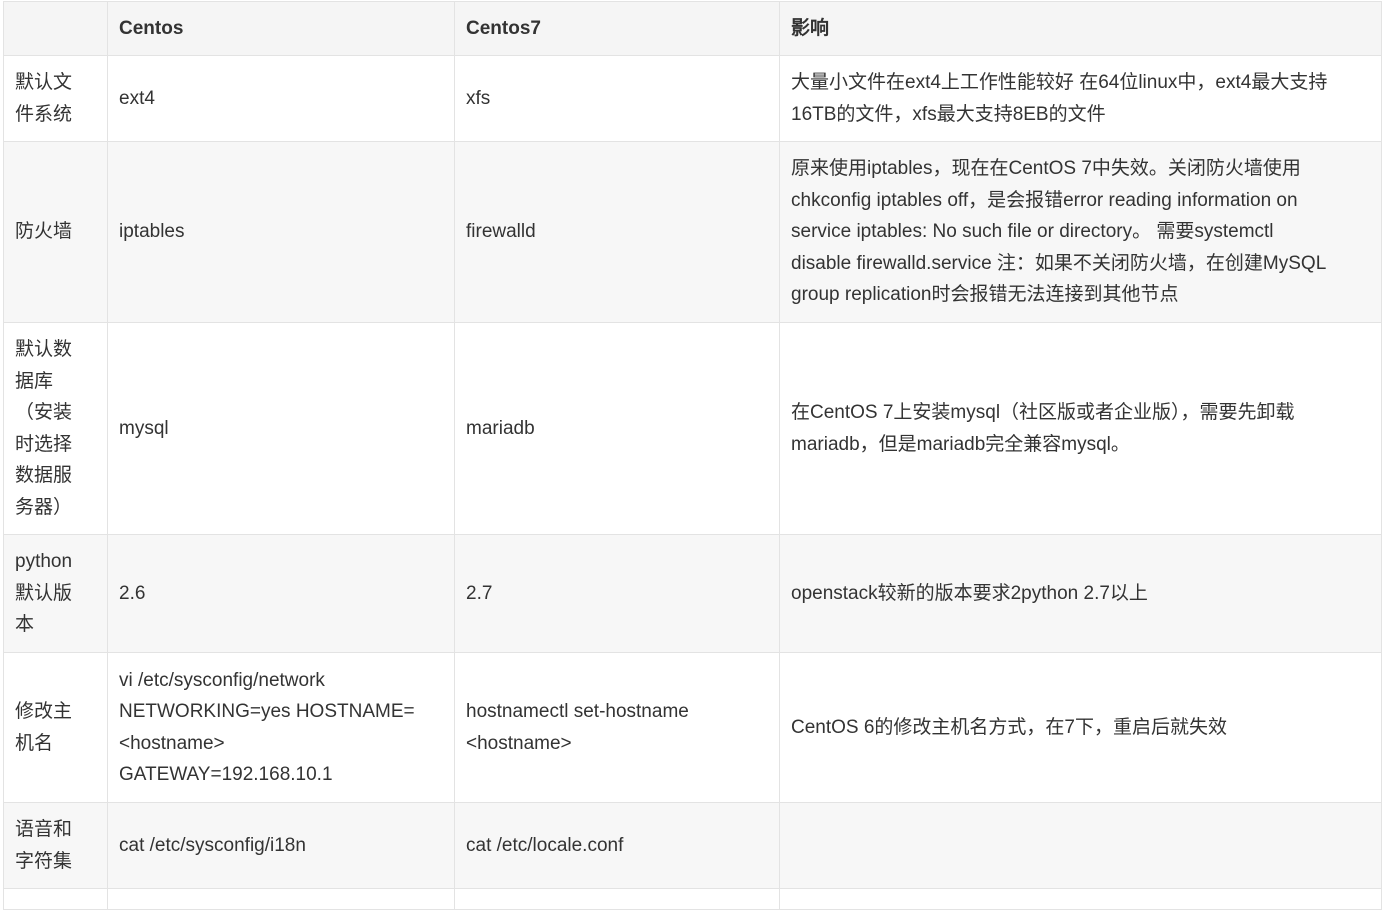 The width and height of the screenshot is (1400, 910). I want to click on cell-line: mariadb, so click(500, 428).